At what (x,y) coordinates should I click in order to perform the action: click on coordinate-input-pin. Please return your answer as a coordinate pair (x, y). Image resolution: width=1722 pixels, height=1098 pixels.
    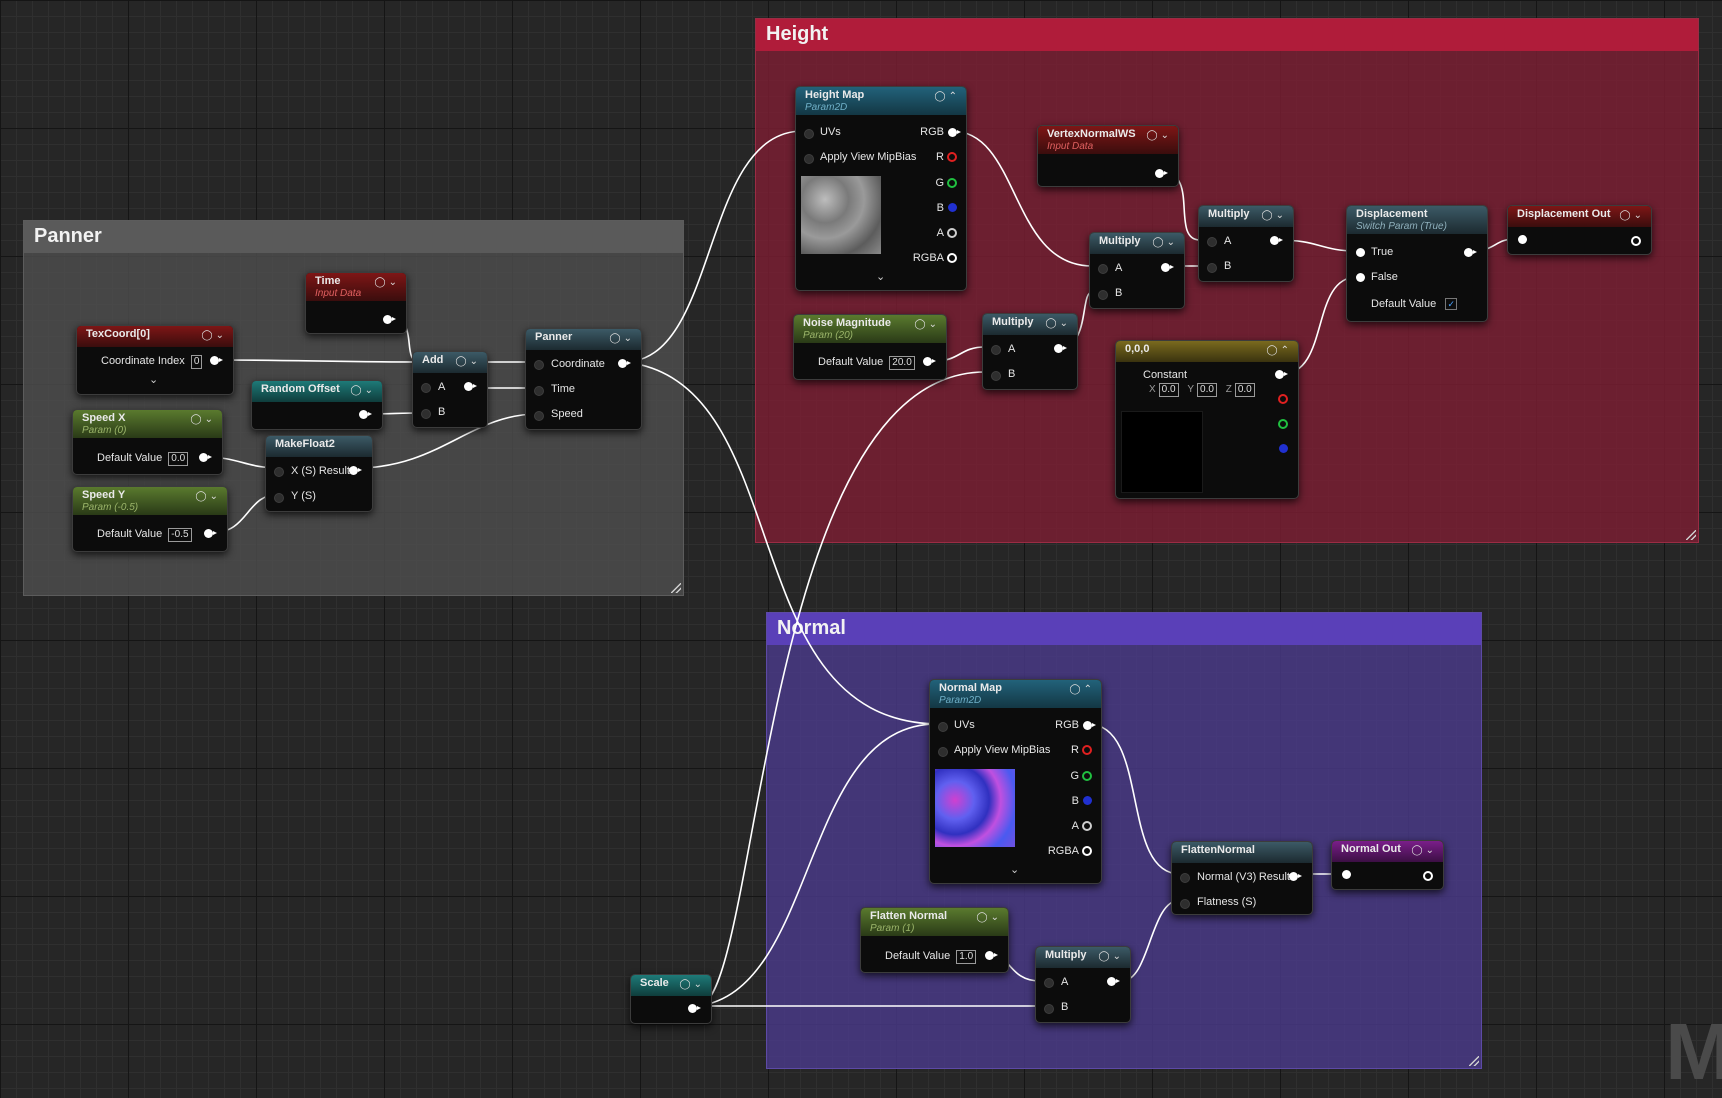
    Looking at the image, I should click on (539, 365).